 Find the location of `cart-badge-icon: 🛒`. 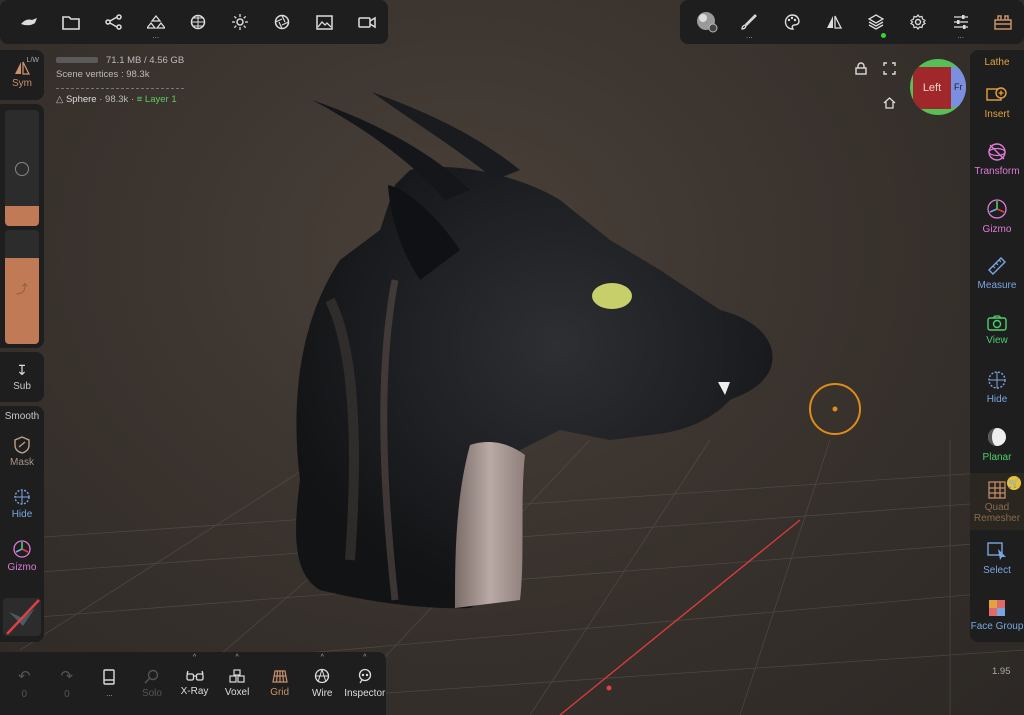

cart-badge-icon: 🛒 is located at coordinates (1014, 483).